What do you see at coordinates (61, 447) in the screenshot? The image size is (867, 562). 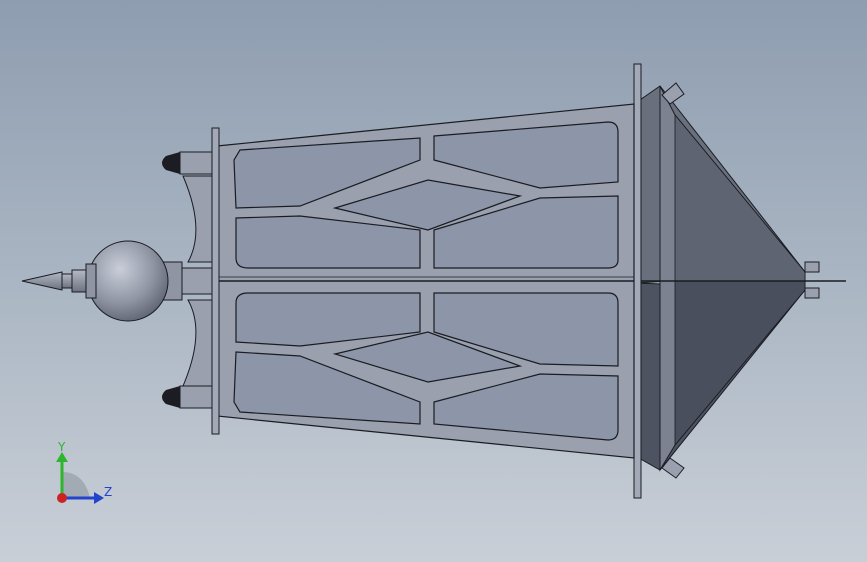 I see `y-axis-label: Y` at bounding box center [61, 447].